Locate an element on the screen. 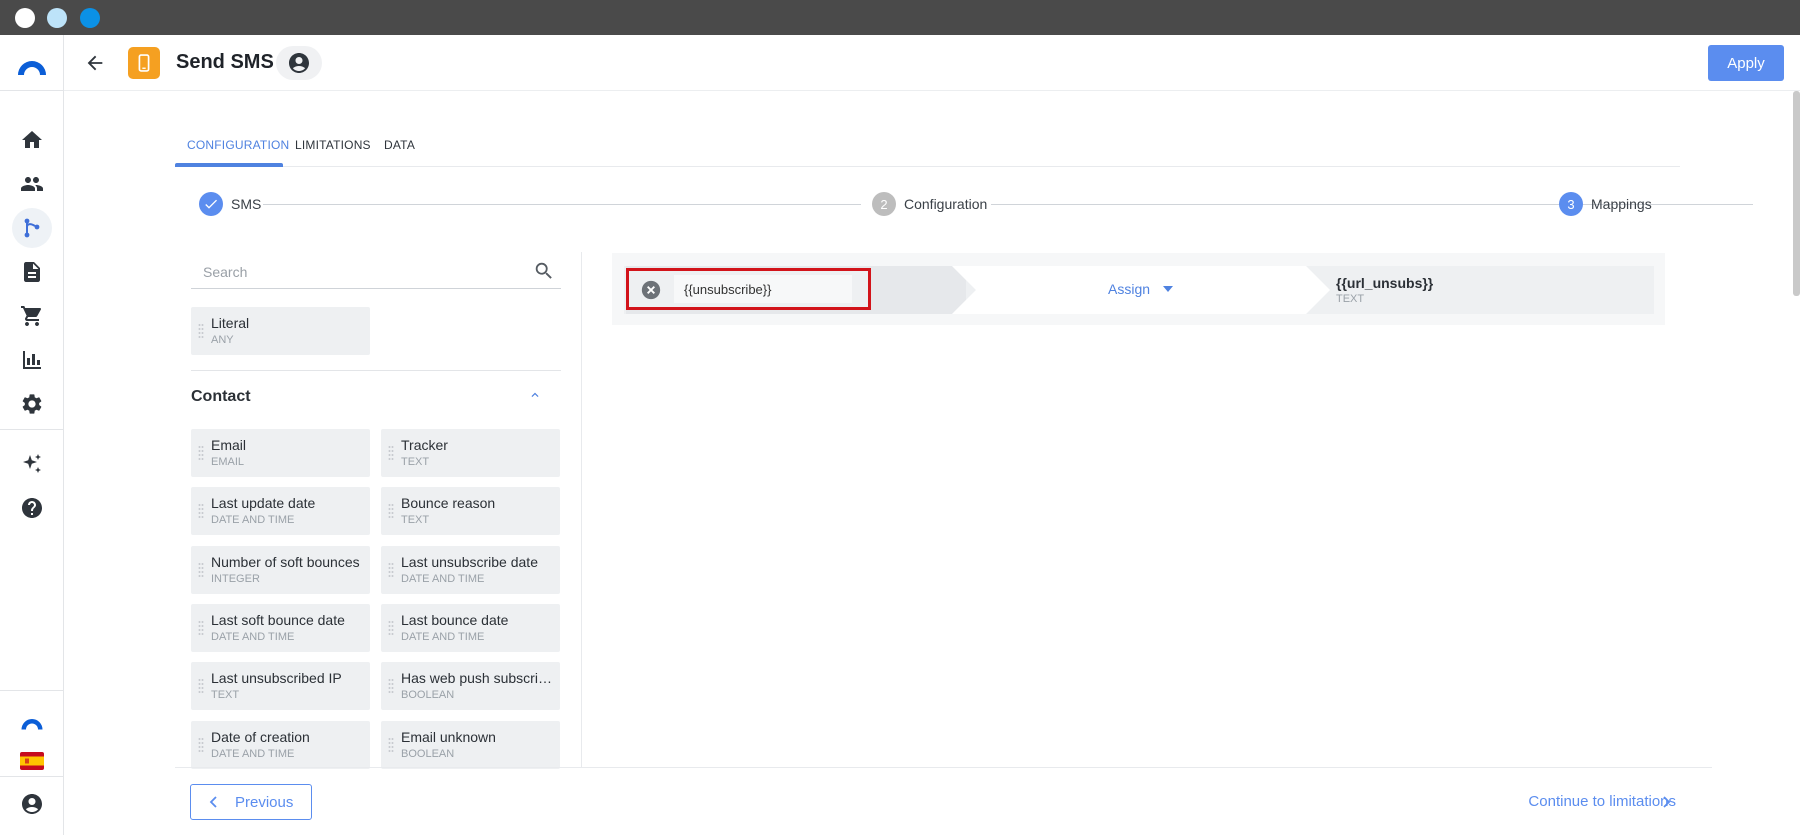 This screenshot has height=835, width=1800. rail-item-content is located at coordinates (32, 272).